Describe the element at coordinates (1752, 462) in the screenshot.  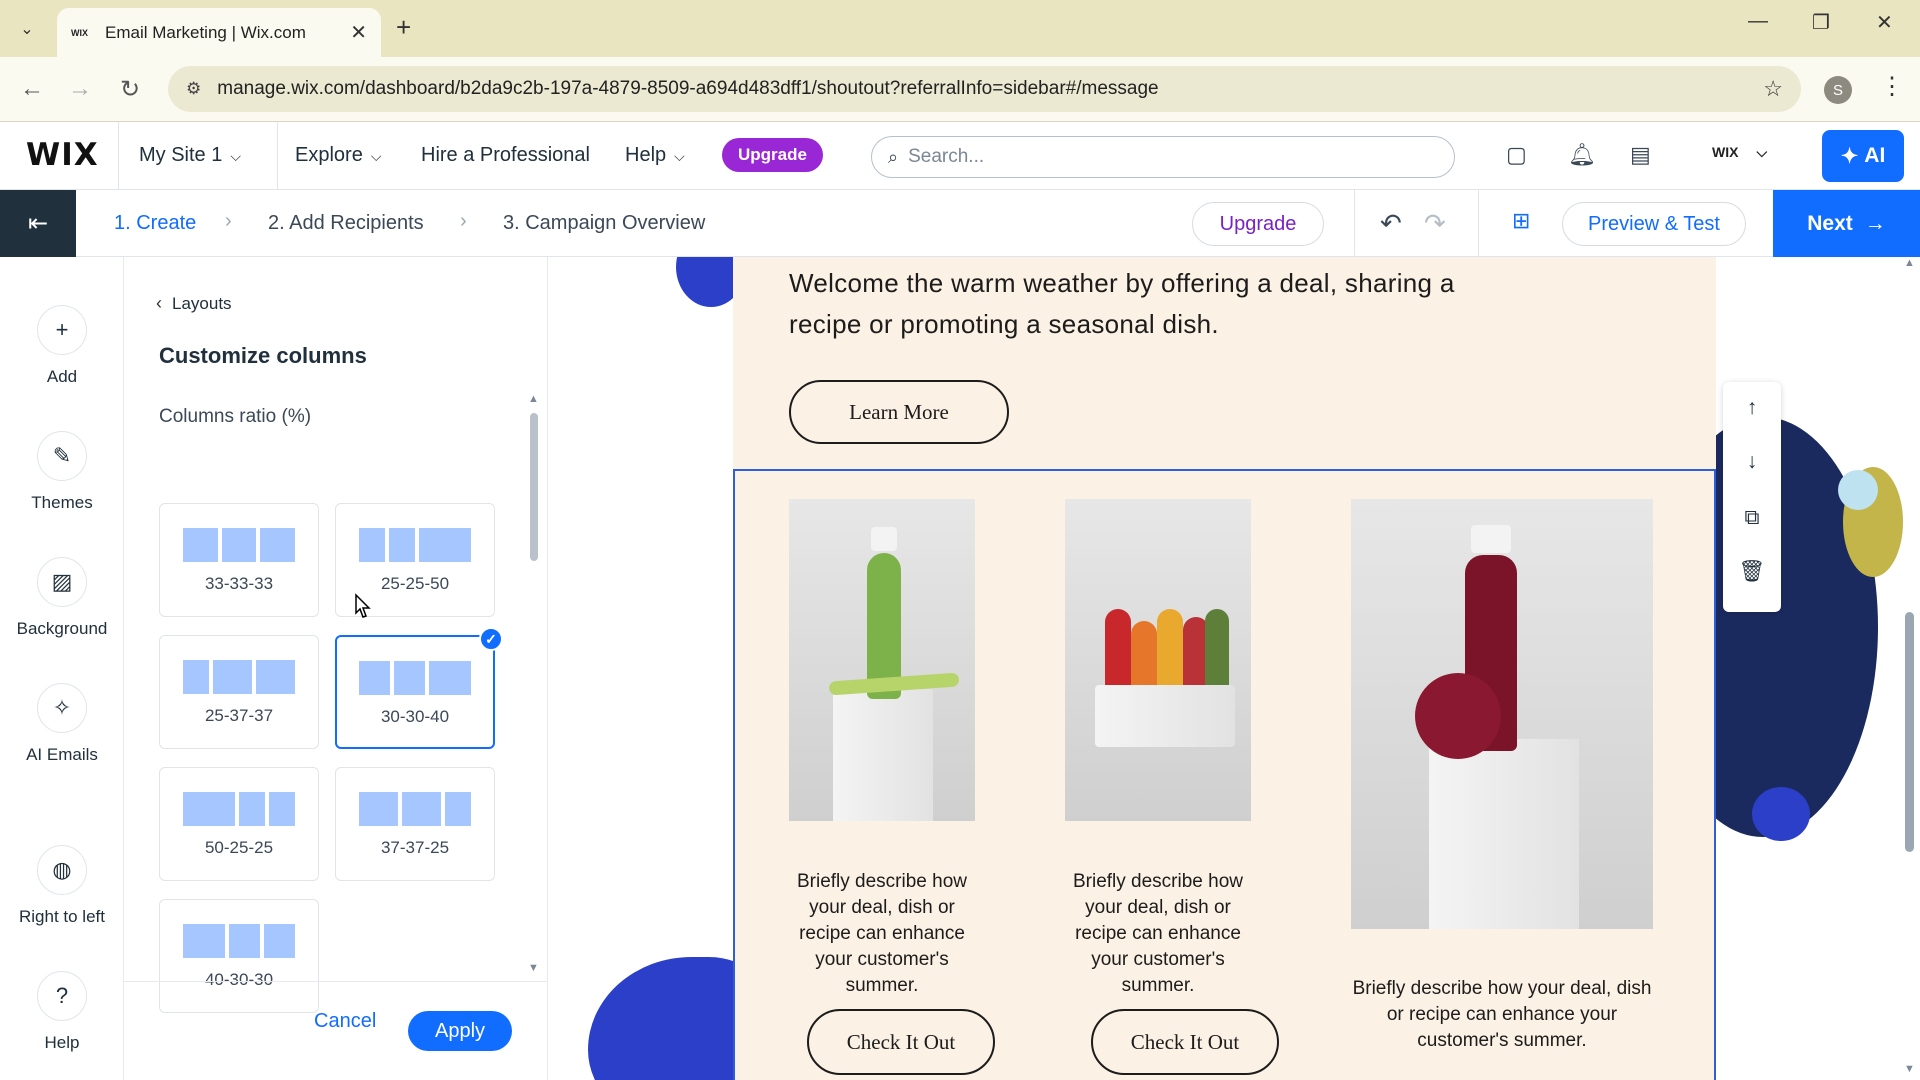
I see `move-down-arrow-icon: ↓` at that location.